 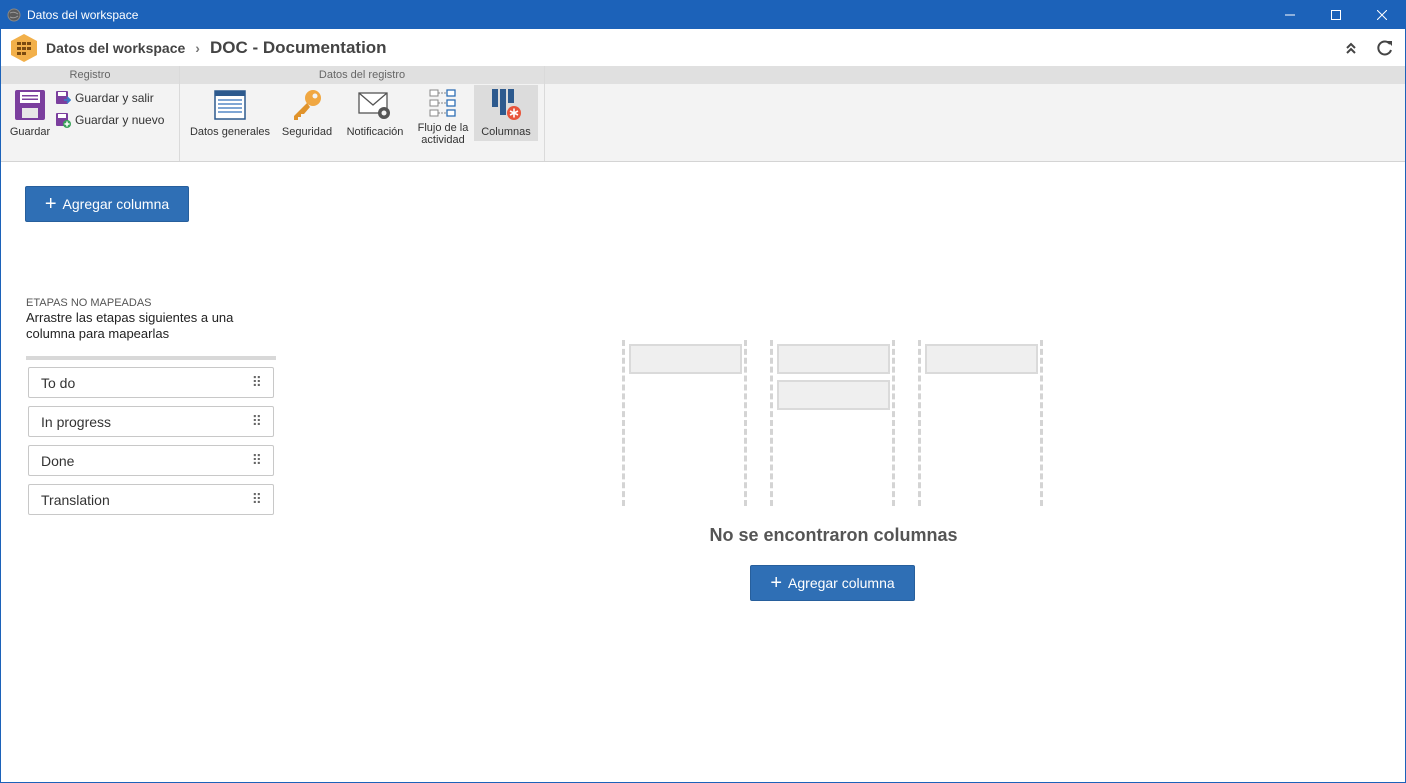 What do you see at coordinates (76, 421) in the screenshot?
I see `stage-label: In progress` at bounding box center [76, 421].